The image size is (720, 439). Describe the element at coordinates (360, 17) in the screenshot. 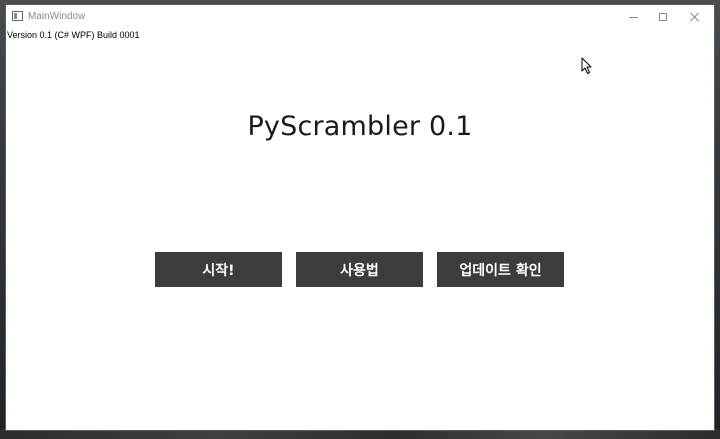

I see `title-bar: MainWindow` at that location.